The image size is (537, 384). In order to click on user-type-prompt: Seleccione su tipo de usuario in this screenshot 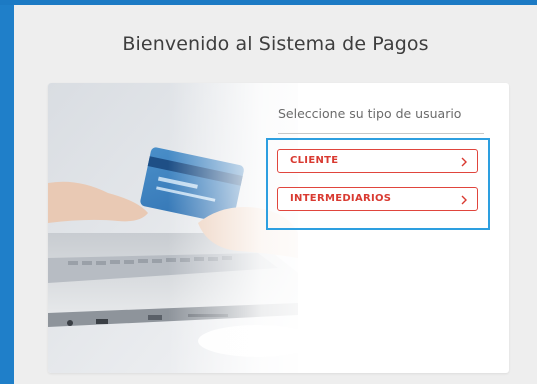, I will do `click(370, 113)`.